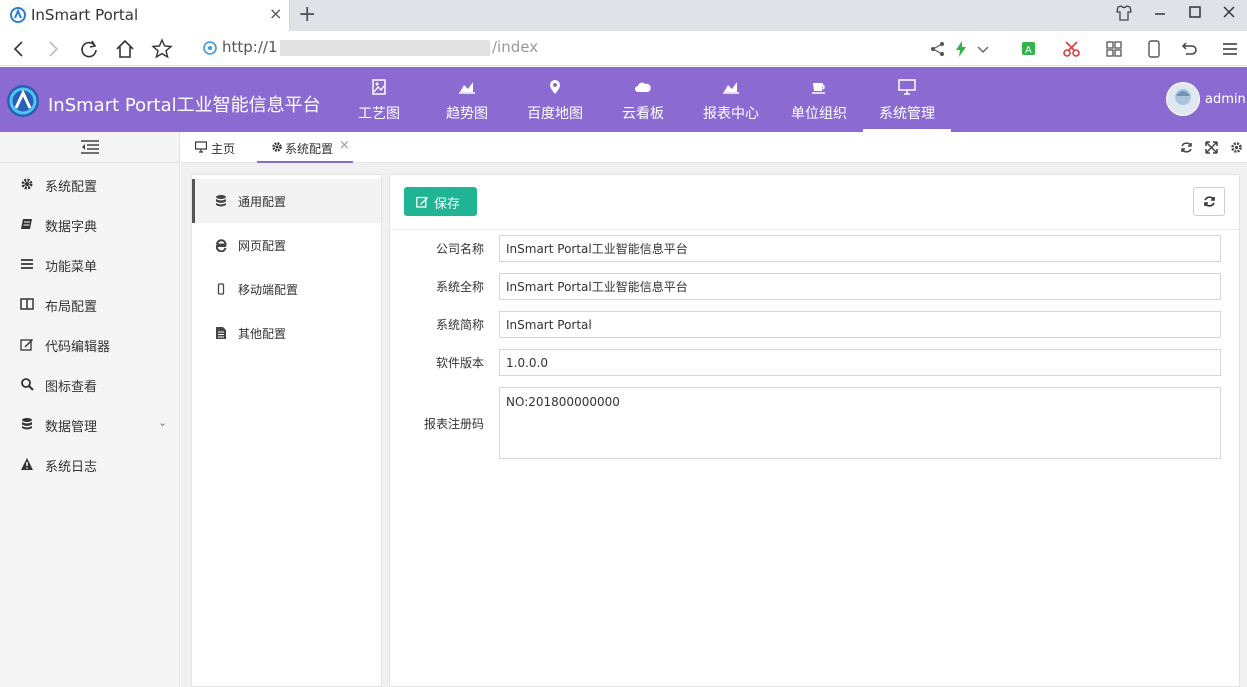 The height and width of the screenshot is (687, 1247). Describe the element at coordinates (1195, 13) in the screenshot. I see `maximize-icon` at that location.